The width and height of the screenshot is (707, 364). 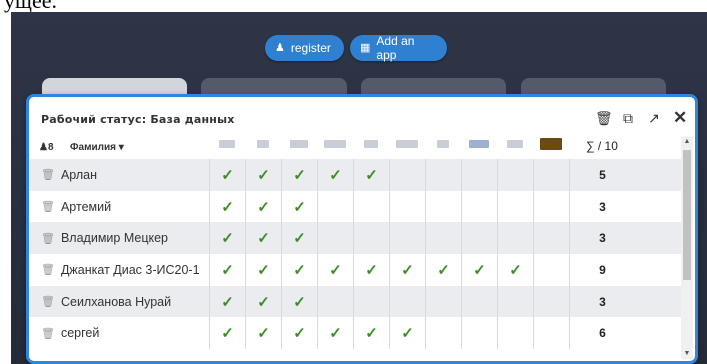 What do you see at coordinates (304, 48) in the screenshot?
I see `register-button: ♟ register` at bounding box center [304, 48].